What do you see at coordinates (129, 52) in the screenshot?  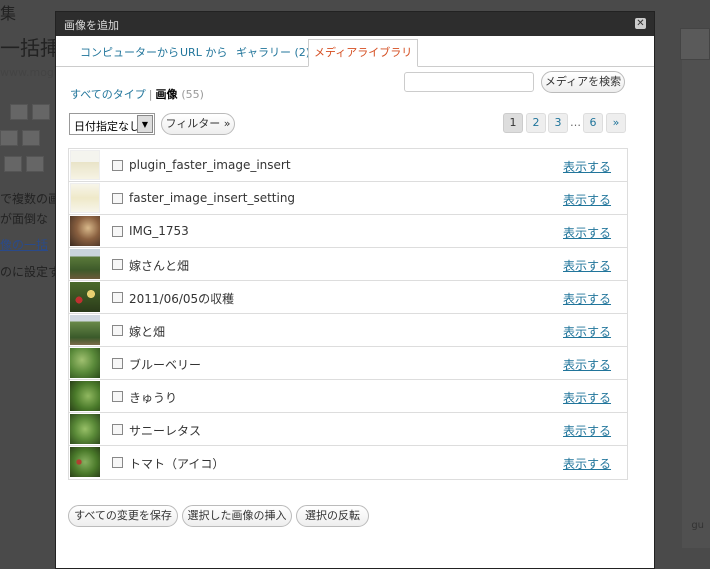 I see `tab-from-computer: コンピューターから` at bounding box center [129, 52].